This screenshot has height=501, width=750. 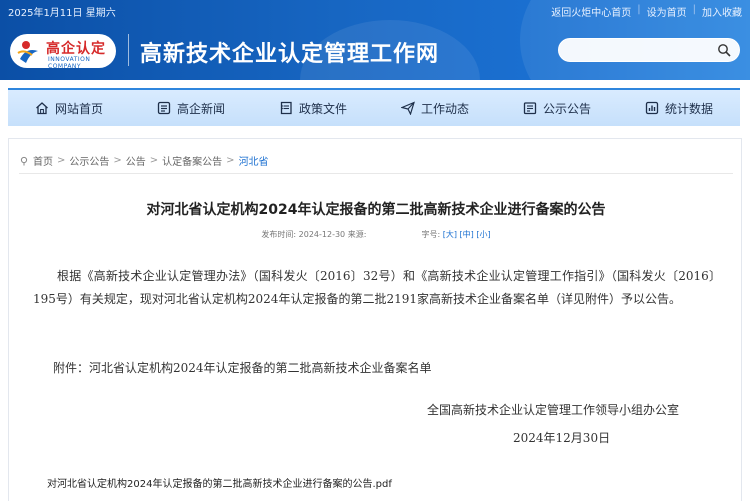 I want to click on add-favorite-link: 加入收藏, so click(x=722, y=11).